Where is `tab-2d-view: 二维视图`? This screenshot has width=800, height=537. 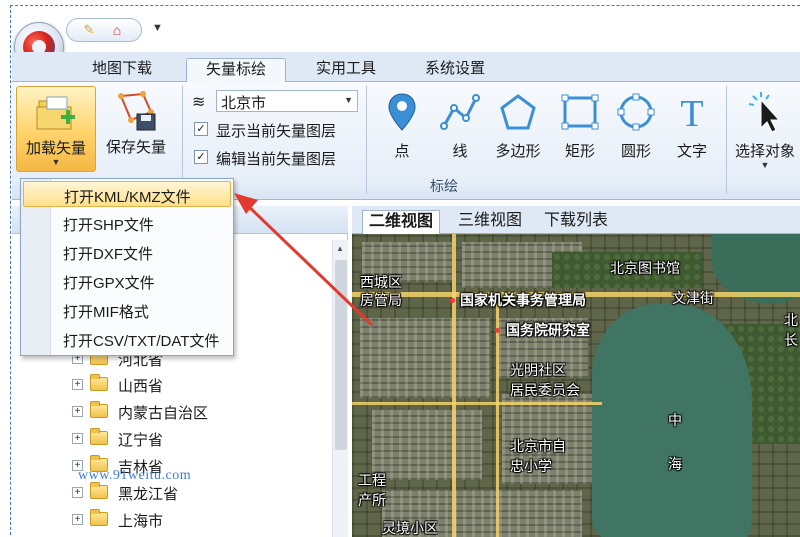
tab-2d-view: 二维视图 is located at coordinates (401, 222).